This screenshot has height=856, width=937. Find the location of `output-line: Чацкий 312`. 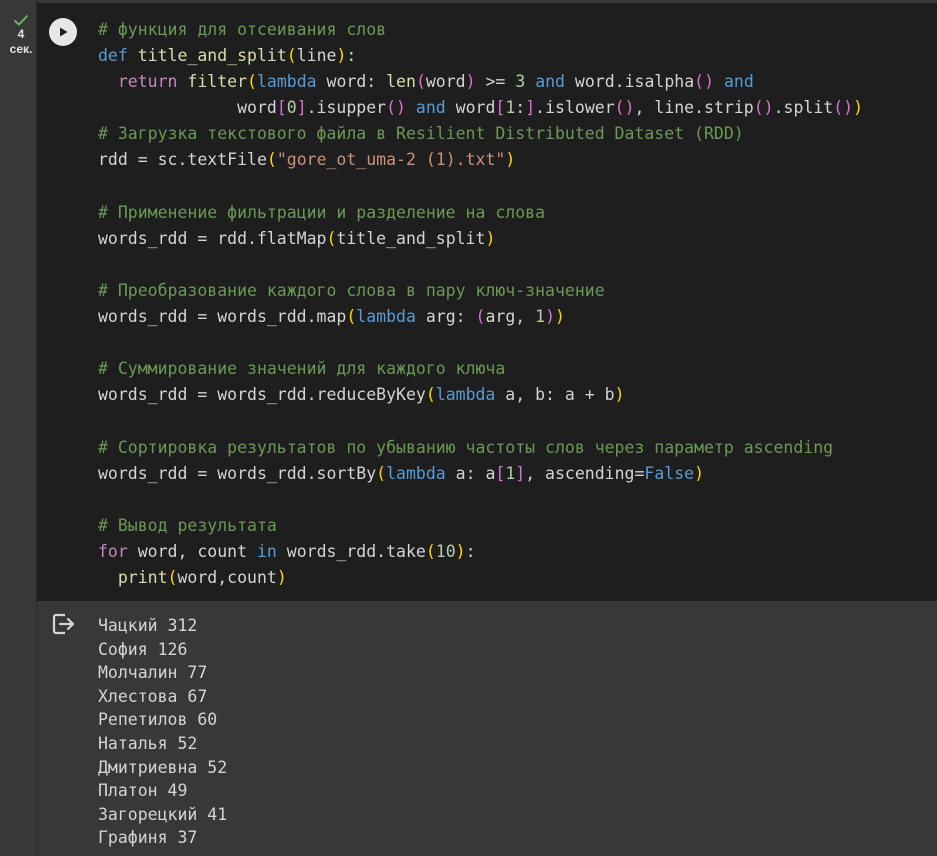

output-line: Чацкий 312 is located at coordinates (148, 625).